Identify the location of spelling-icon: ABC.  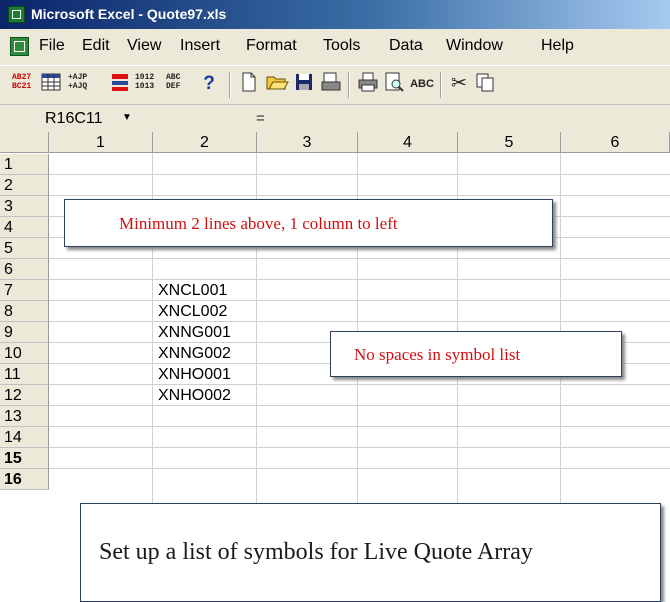
(422, 84).